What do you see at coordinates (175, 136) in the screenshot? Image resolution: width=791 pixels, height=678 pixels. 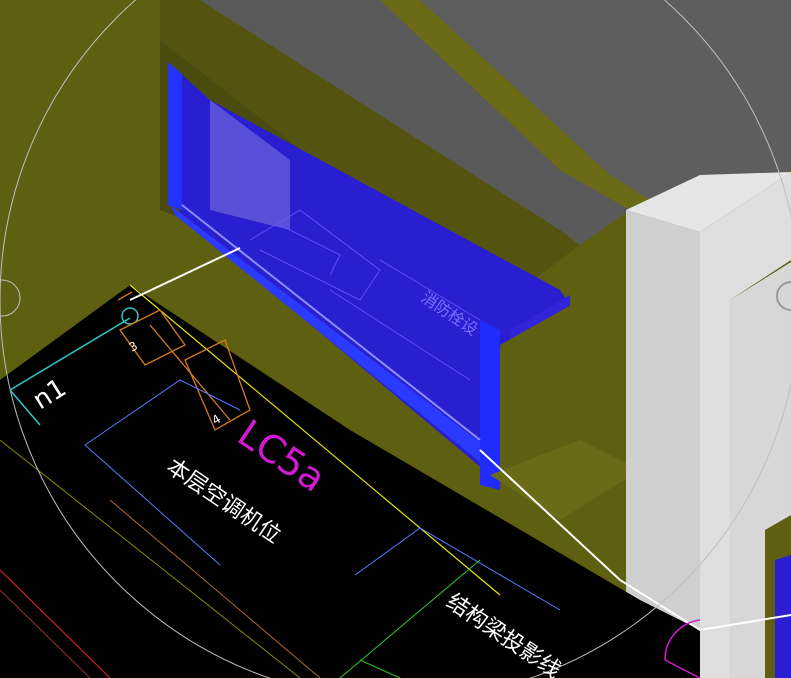 I see `window-frame-left` at bounding box center [175, 136].